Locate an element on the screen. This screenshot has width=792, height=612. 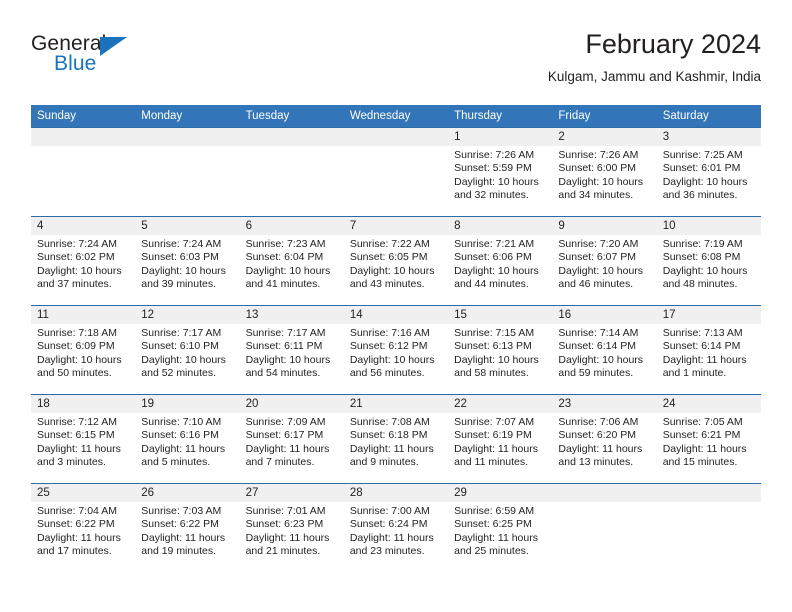
day-info-line: Sunrise: 6:59 AM is located at coordinates (494, 511).